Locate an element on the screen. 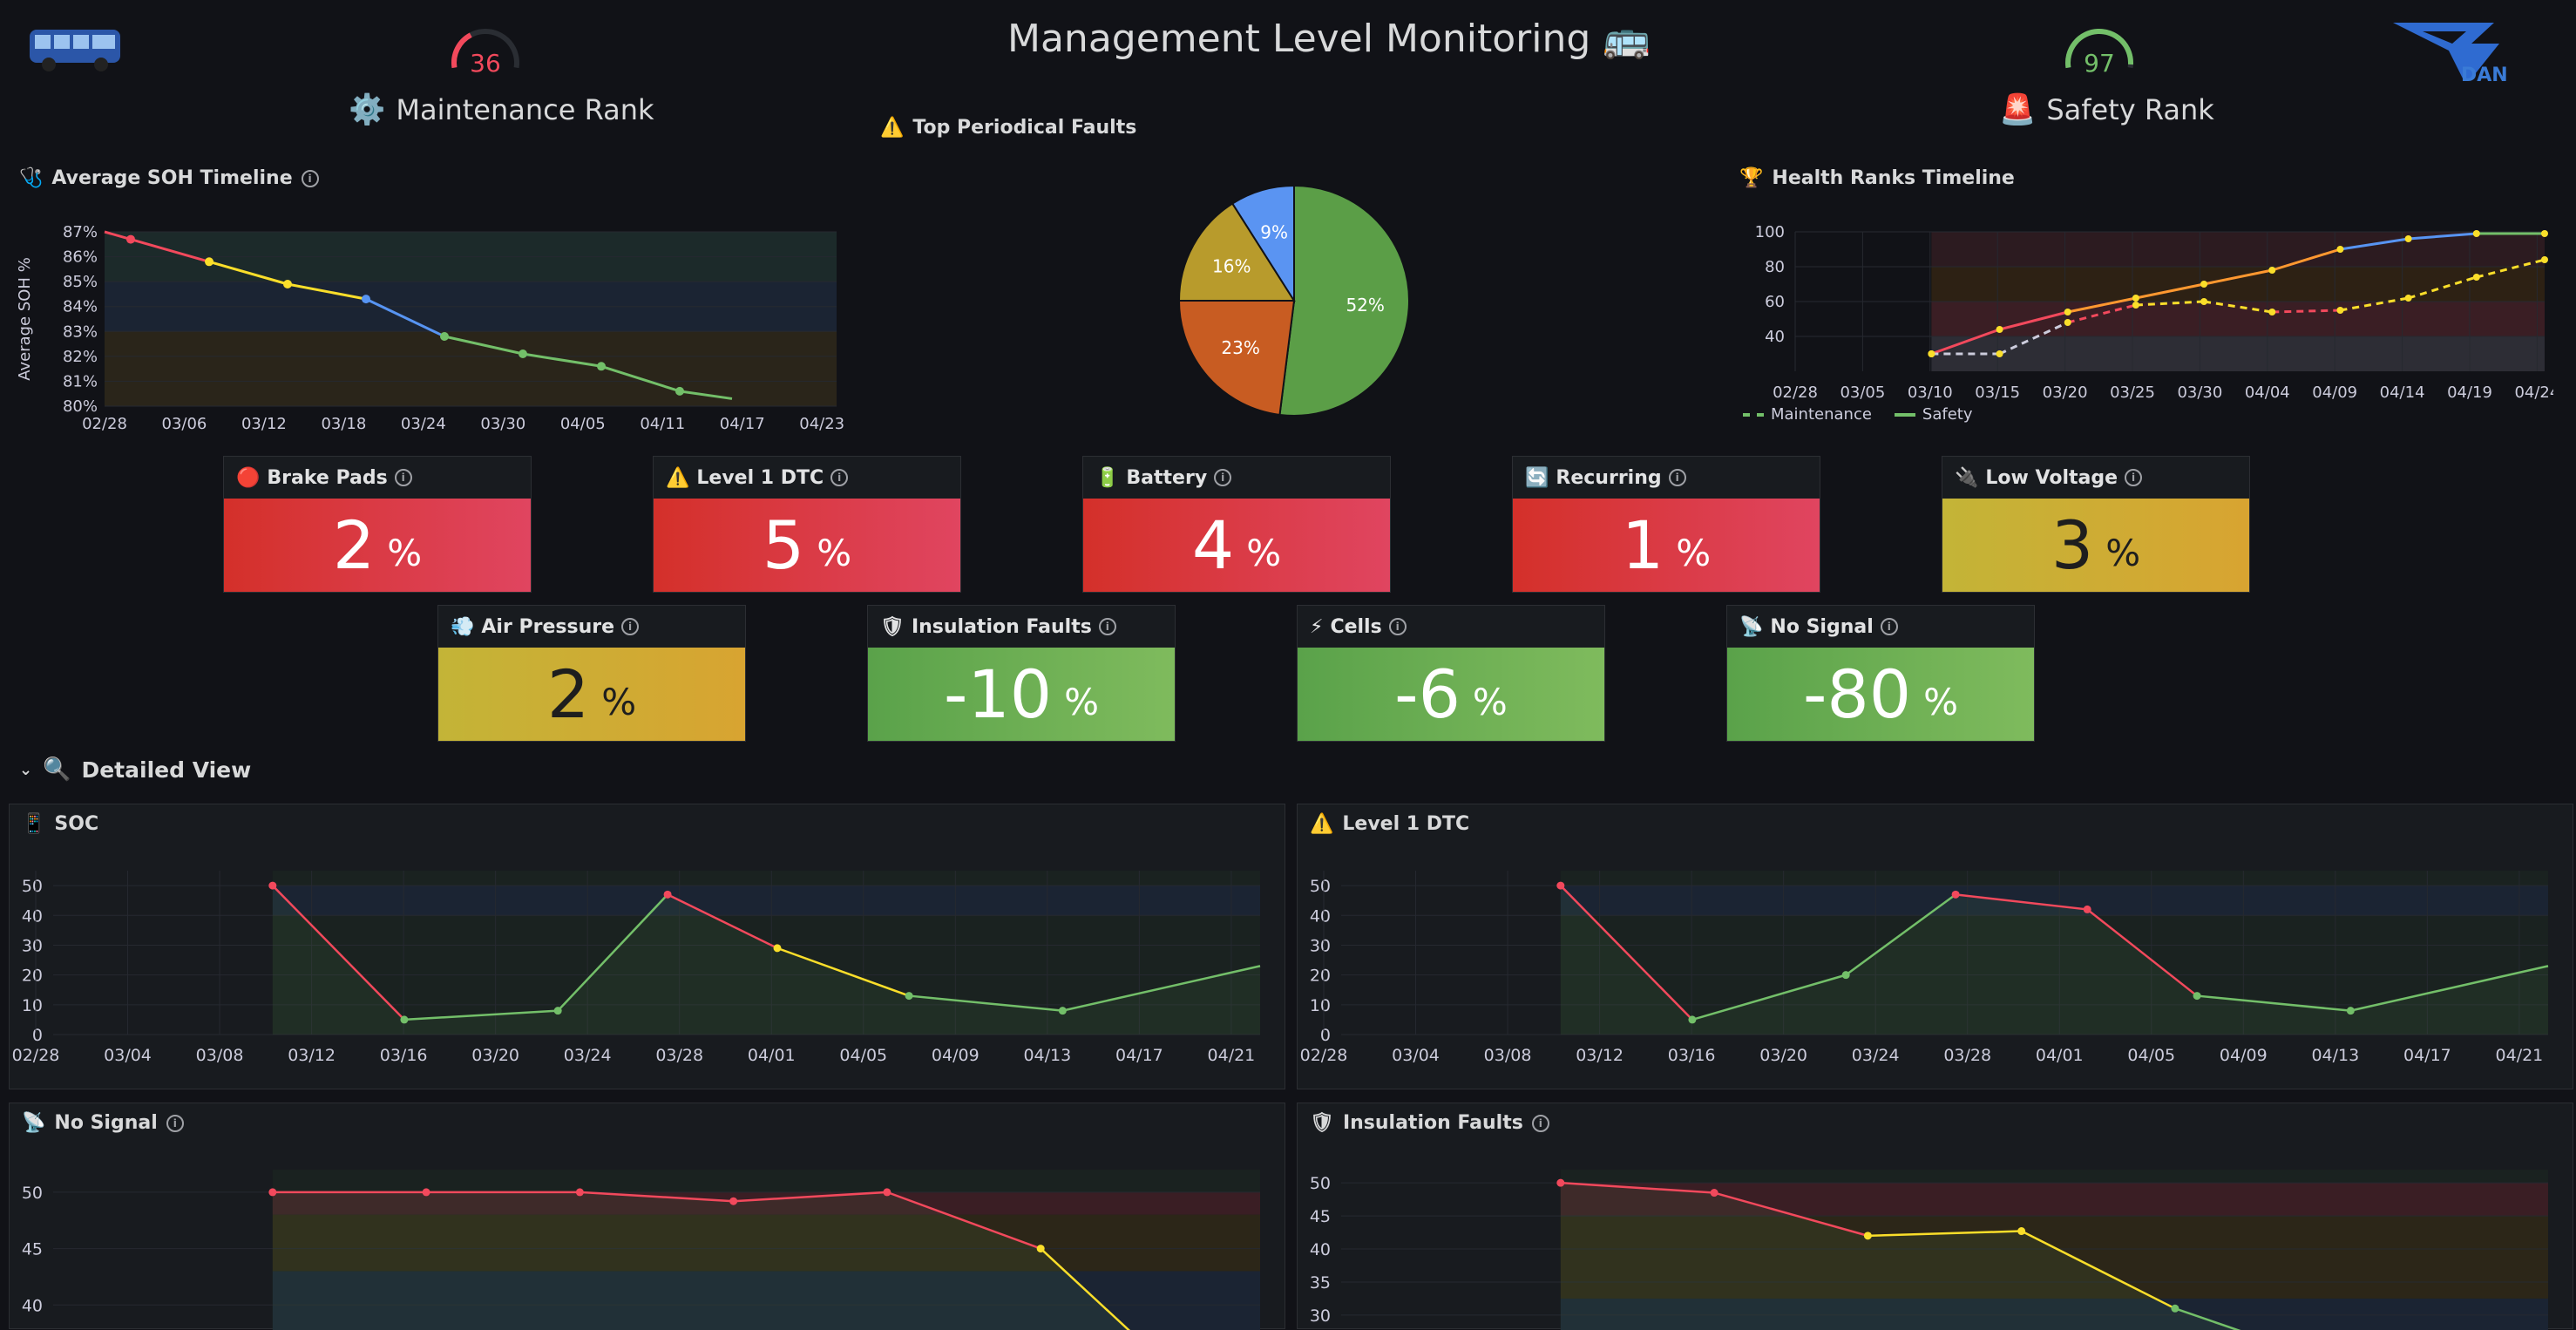 Image resolution: width=2576 pixels, height=1330 pixels. stat-card-no-signal: 📡 No Signal i -80 % is located at coordinates (1881, 673).